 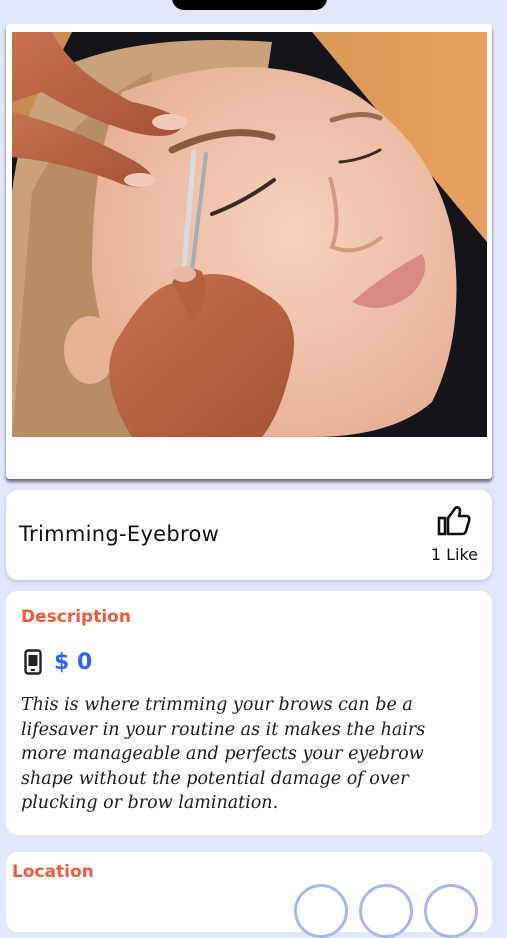 What do you see at coordinates (249, 895) in the screenshot?
I see `location-card: Location` at bounding box center [249, 895].